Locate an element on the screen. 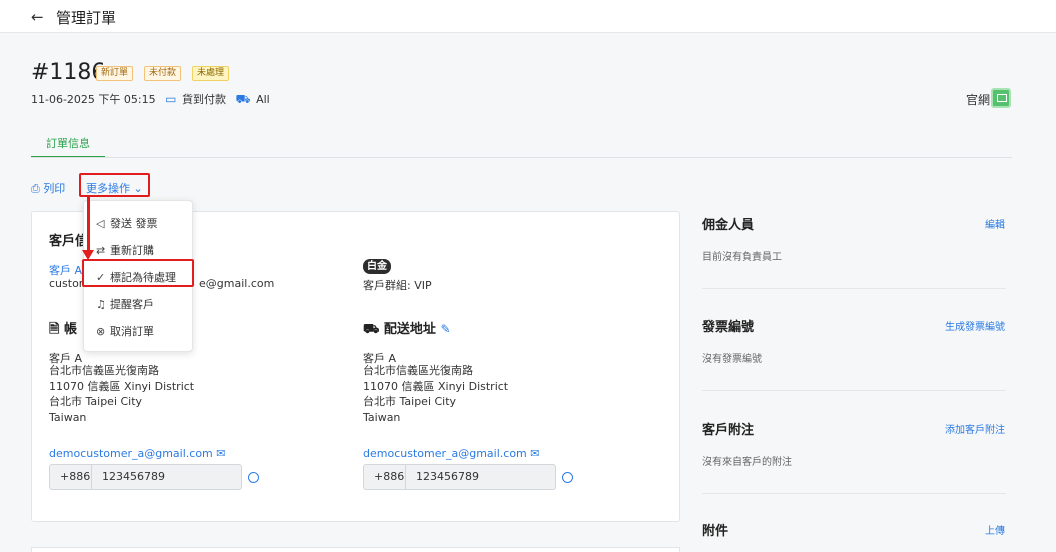 Image resolution: width=1056 pixels, height=552 pixels. channel-label: 官網 is located at coordinates (978, 100).